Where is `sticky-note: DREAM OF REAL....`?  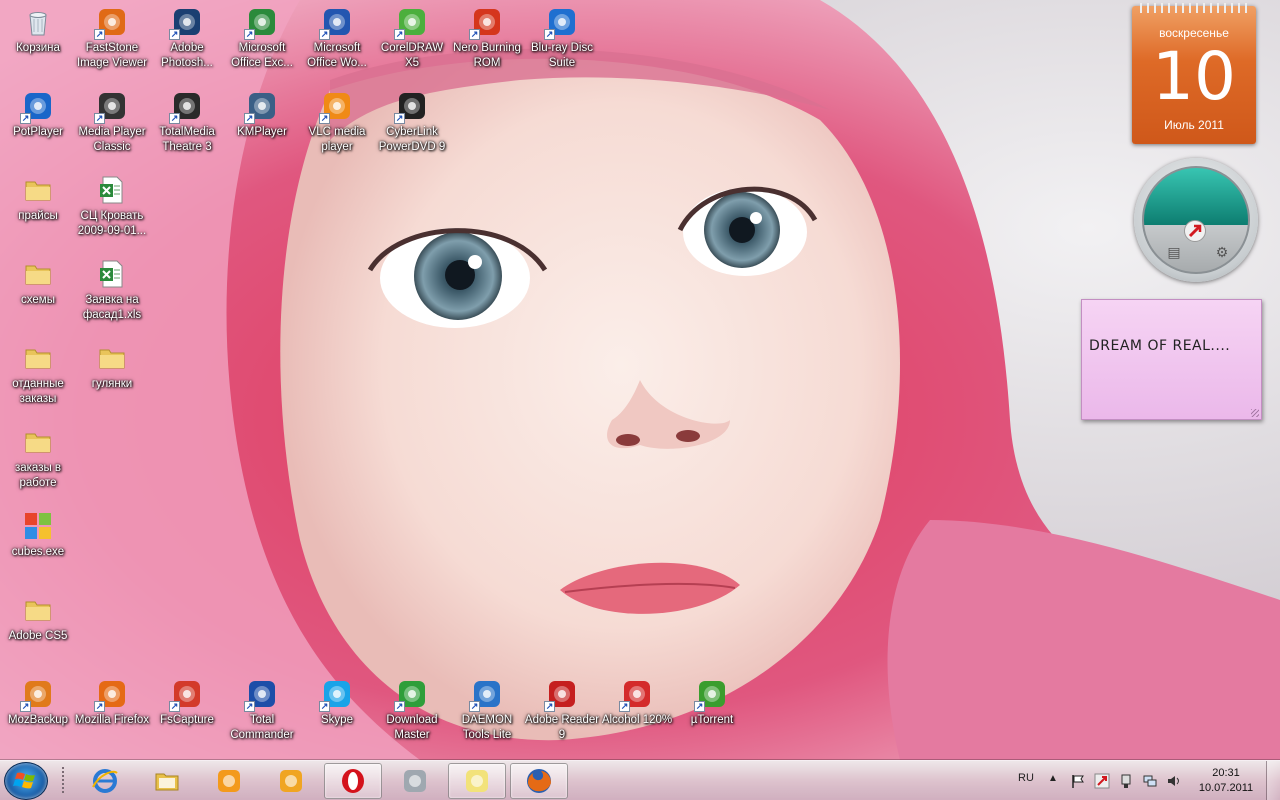 sticky-note: DREAM OF REAL.... is located at coordinates (1171, 359).